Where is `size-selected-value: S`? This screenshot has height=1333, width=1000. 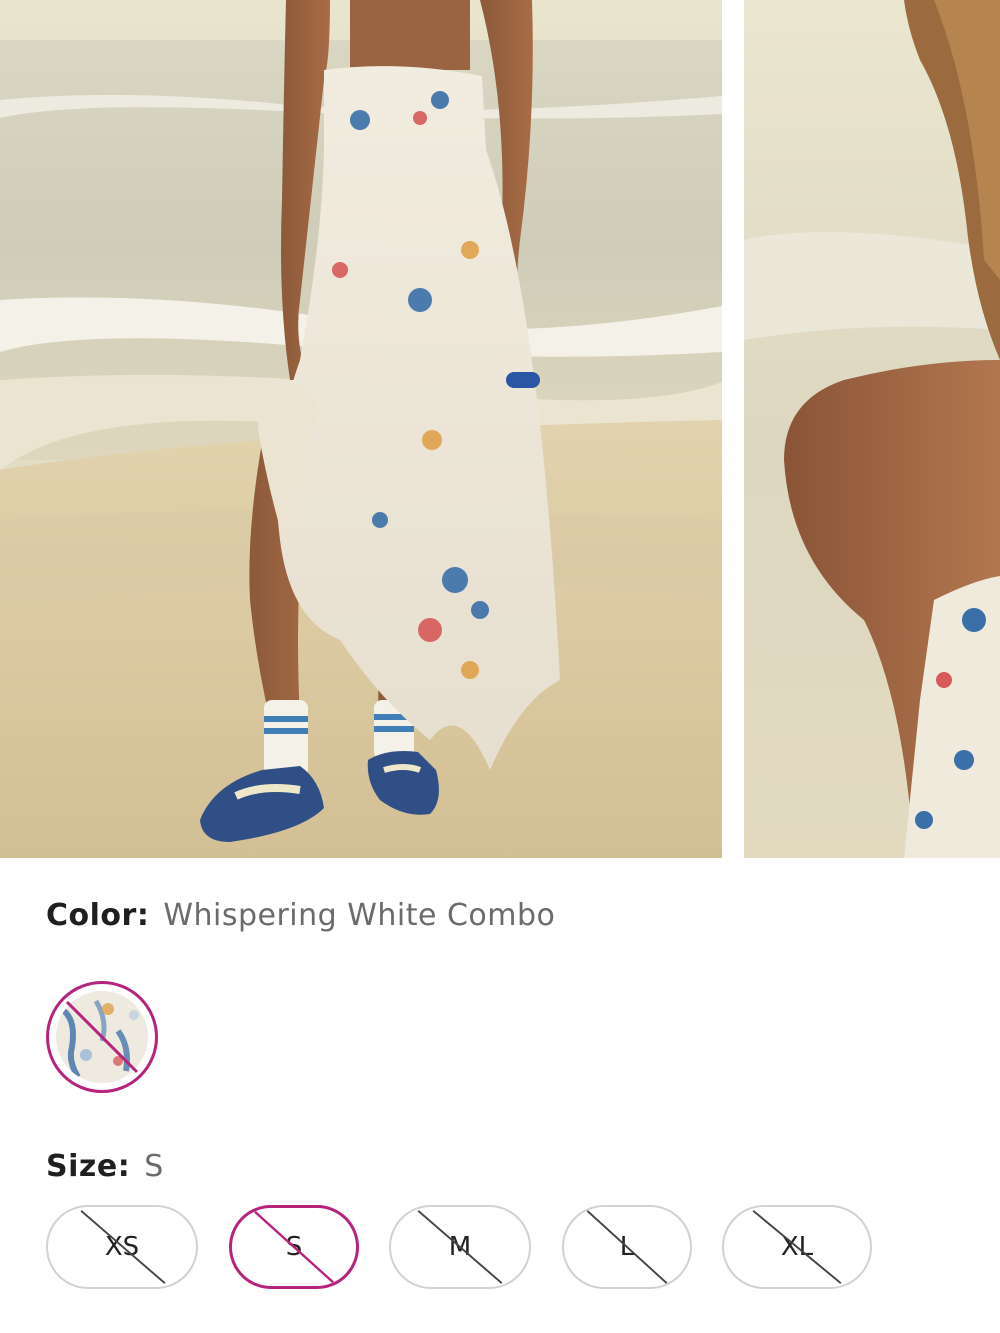
size-selected-value: S is located at coordinates (154, 1166).